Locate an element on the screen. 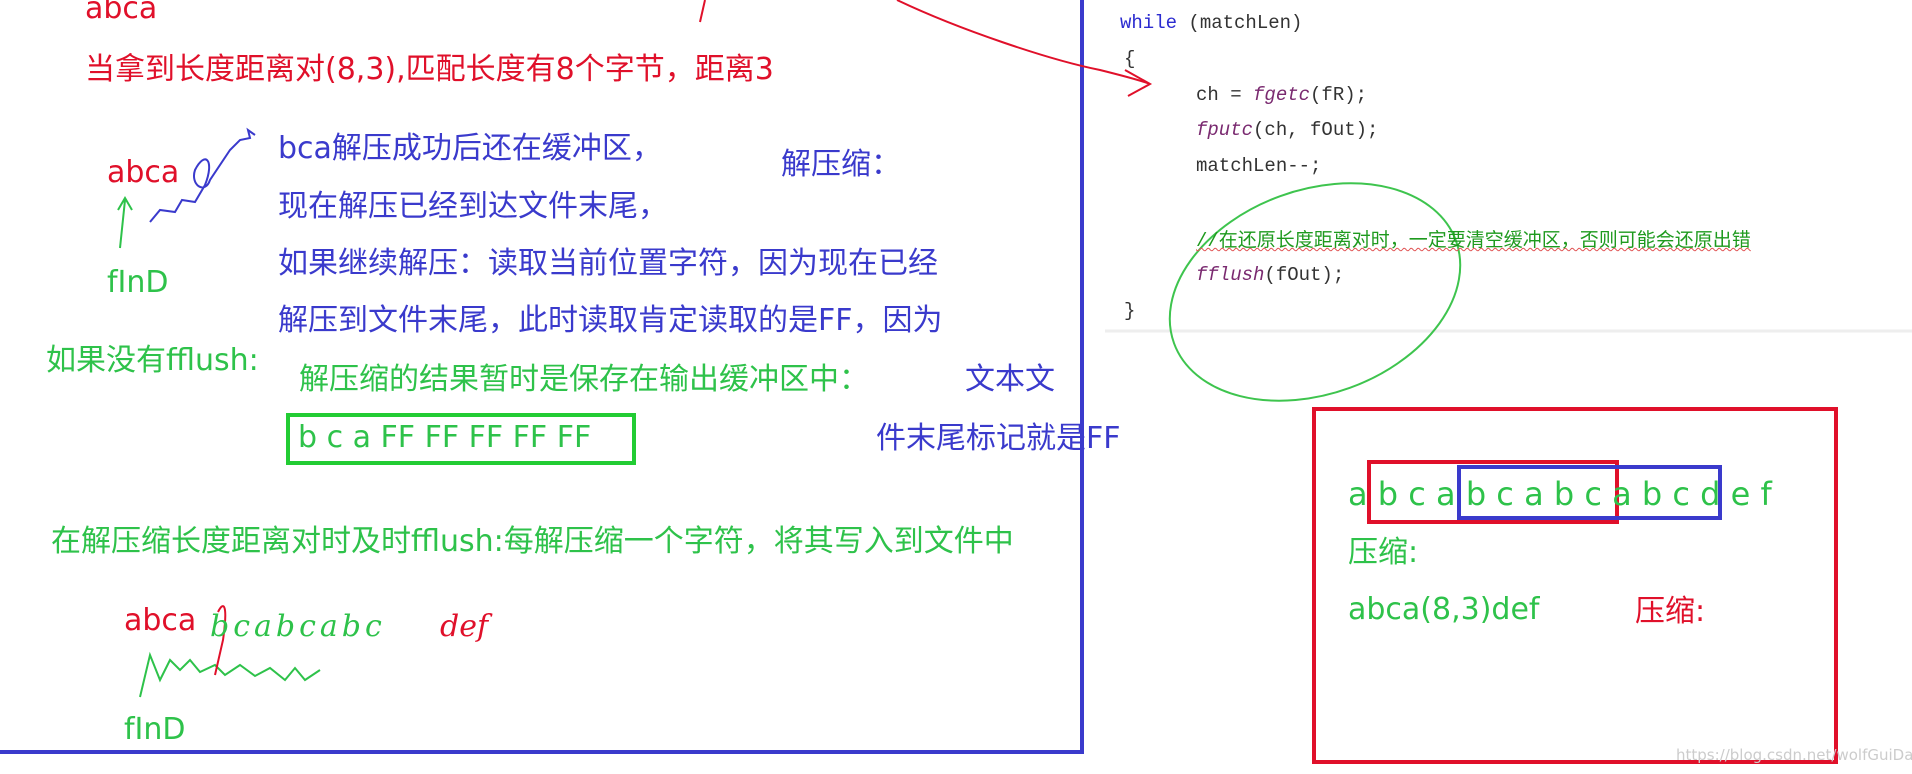  code-line: matchLen--; is located at coordinates (1259, 166).